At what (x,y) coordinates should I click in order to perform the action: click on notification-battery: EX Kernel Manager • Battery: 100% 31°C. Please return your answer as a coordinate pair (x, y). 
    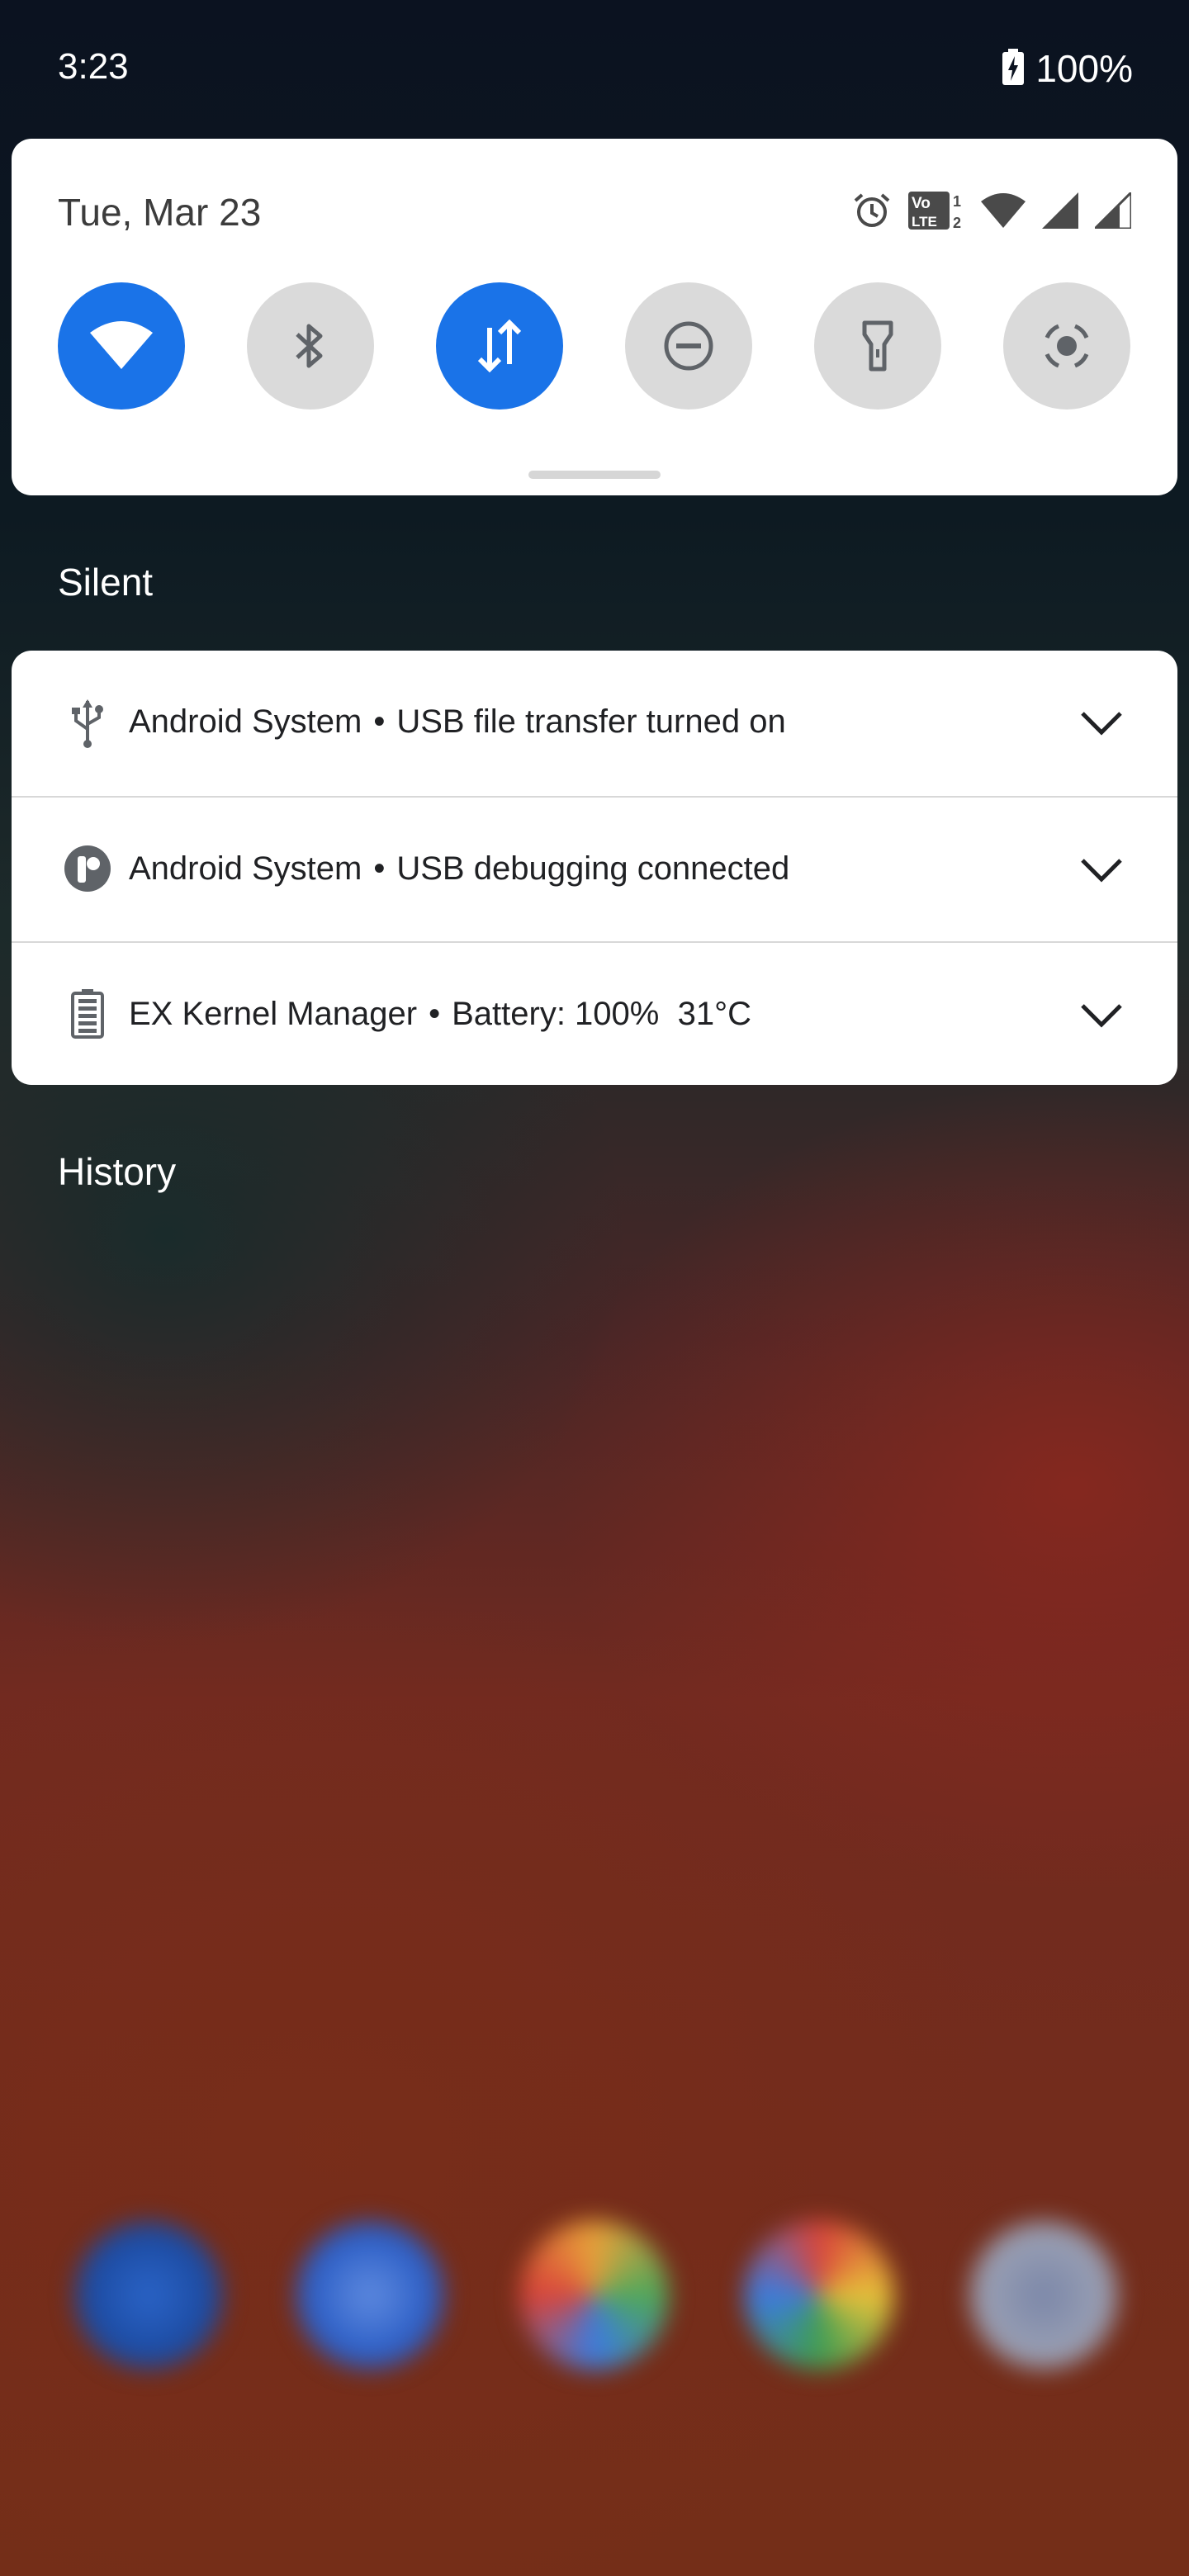
    Looking at the image, I should click on (594, 1013).